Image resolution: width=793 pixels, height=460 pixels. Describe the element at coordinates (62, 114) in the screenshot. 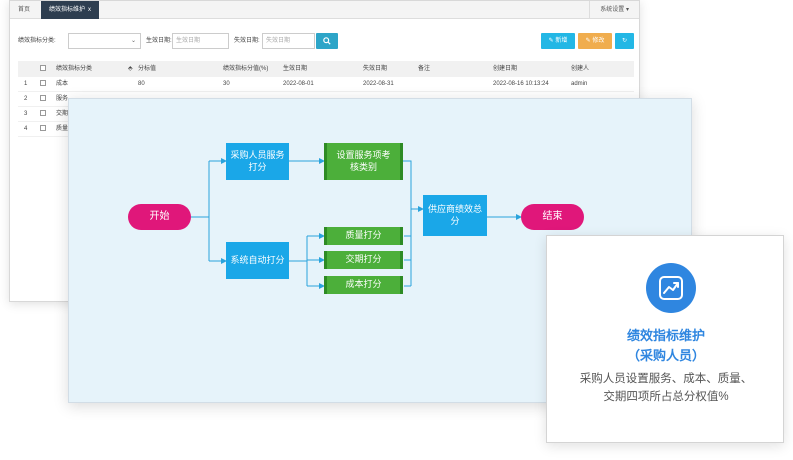

I see `cell-category: 交期` at that location.